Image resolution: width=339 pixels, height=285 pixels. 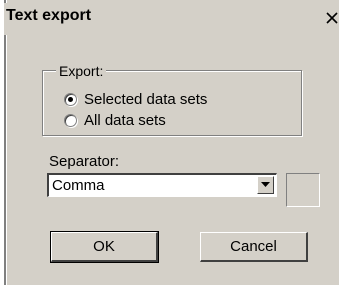 What do you see at coordinates (49, 15) in the screenshot?
I see `dialog-title: Text export` at bounding box center [49, 15].